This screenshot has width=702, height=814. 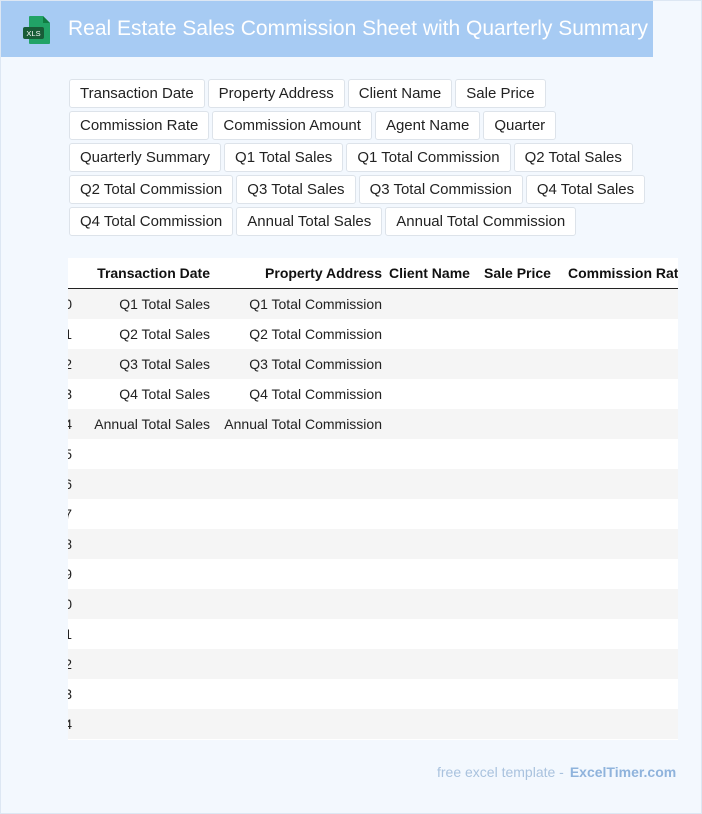 I want to click on table-cell: Q3 Total Commission, so click(x=296, y=364).